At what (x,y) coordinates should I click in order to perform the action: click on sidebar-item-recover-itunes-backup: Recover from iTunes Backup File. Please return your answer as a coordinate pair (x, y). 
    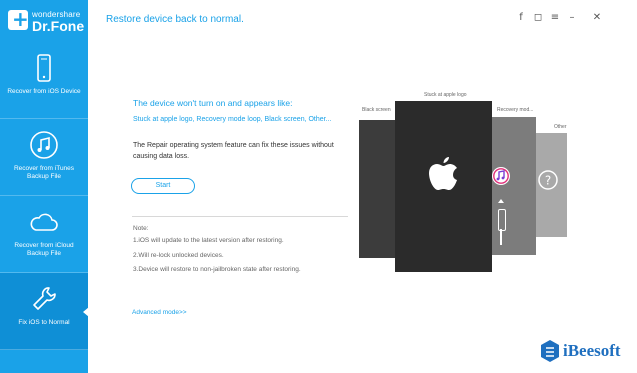
    Looking at the image, I should click on (44, 157).